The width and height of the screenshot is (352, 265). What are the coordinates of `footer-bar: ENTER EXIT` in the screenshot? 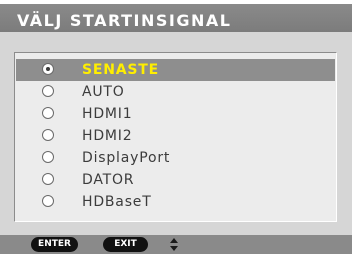 It's located at (176, 244).